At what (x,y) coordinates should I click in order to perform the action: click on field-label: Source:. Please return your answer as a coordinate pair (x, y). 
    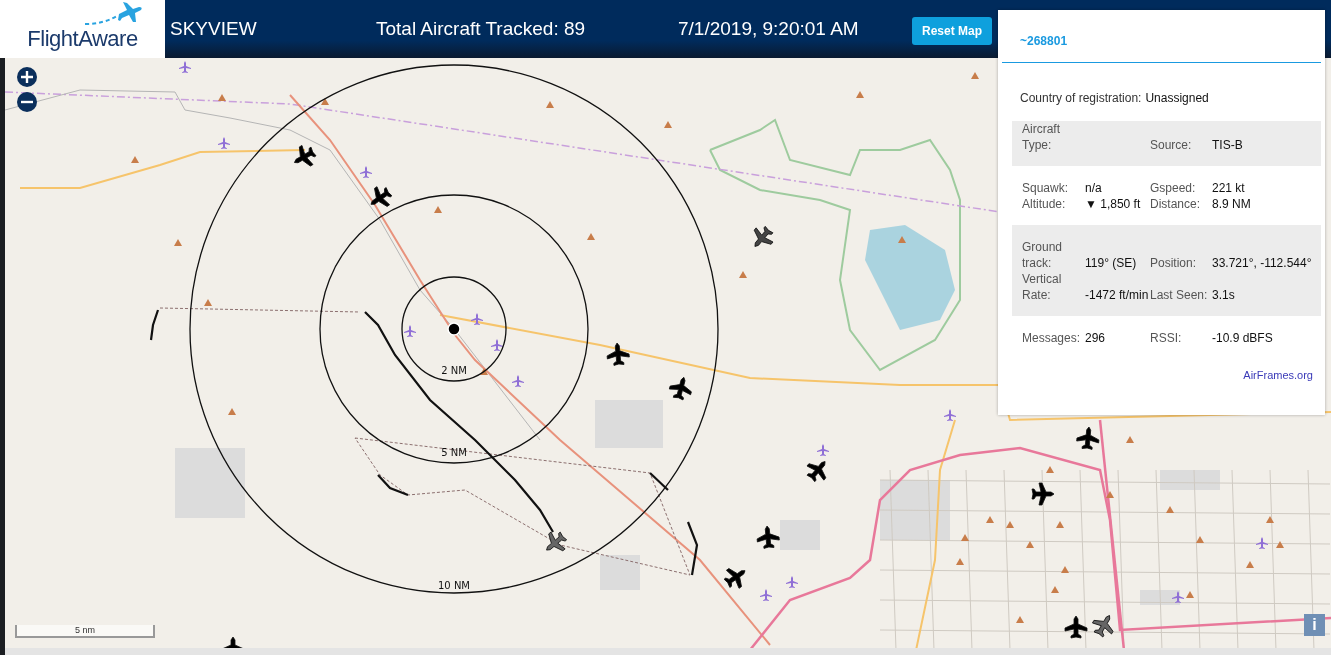
    Looking at the image, I should click on (1171, 145).